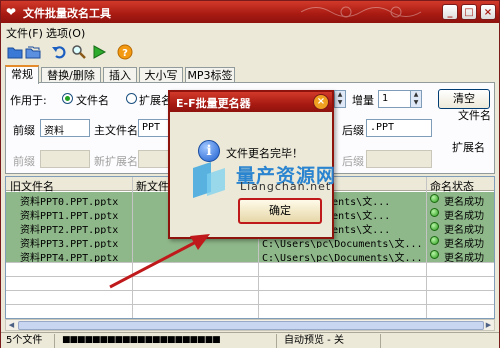 This screenshot has width=500, height=348. I want to click on main-name-field: PPT, so click(155, 128).